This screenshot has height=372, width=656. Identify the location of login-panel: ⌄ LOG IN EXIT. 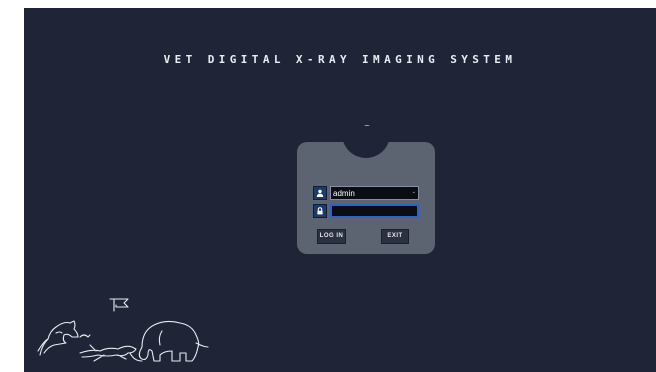
(366, 190).